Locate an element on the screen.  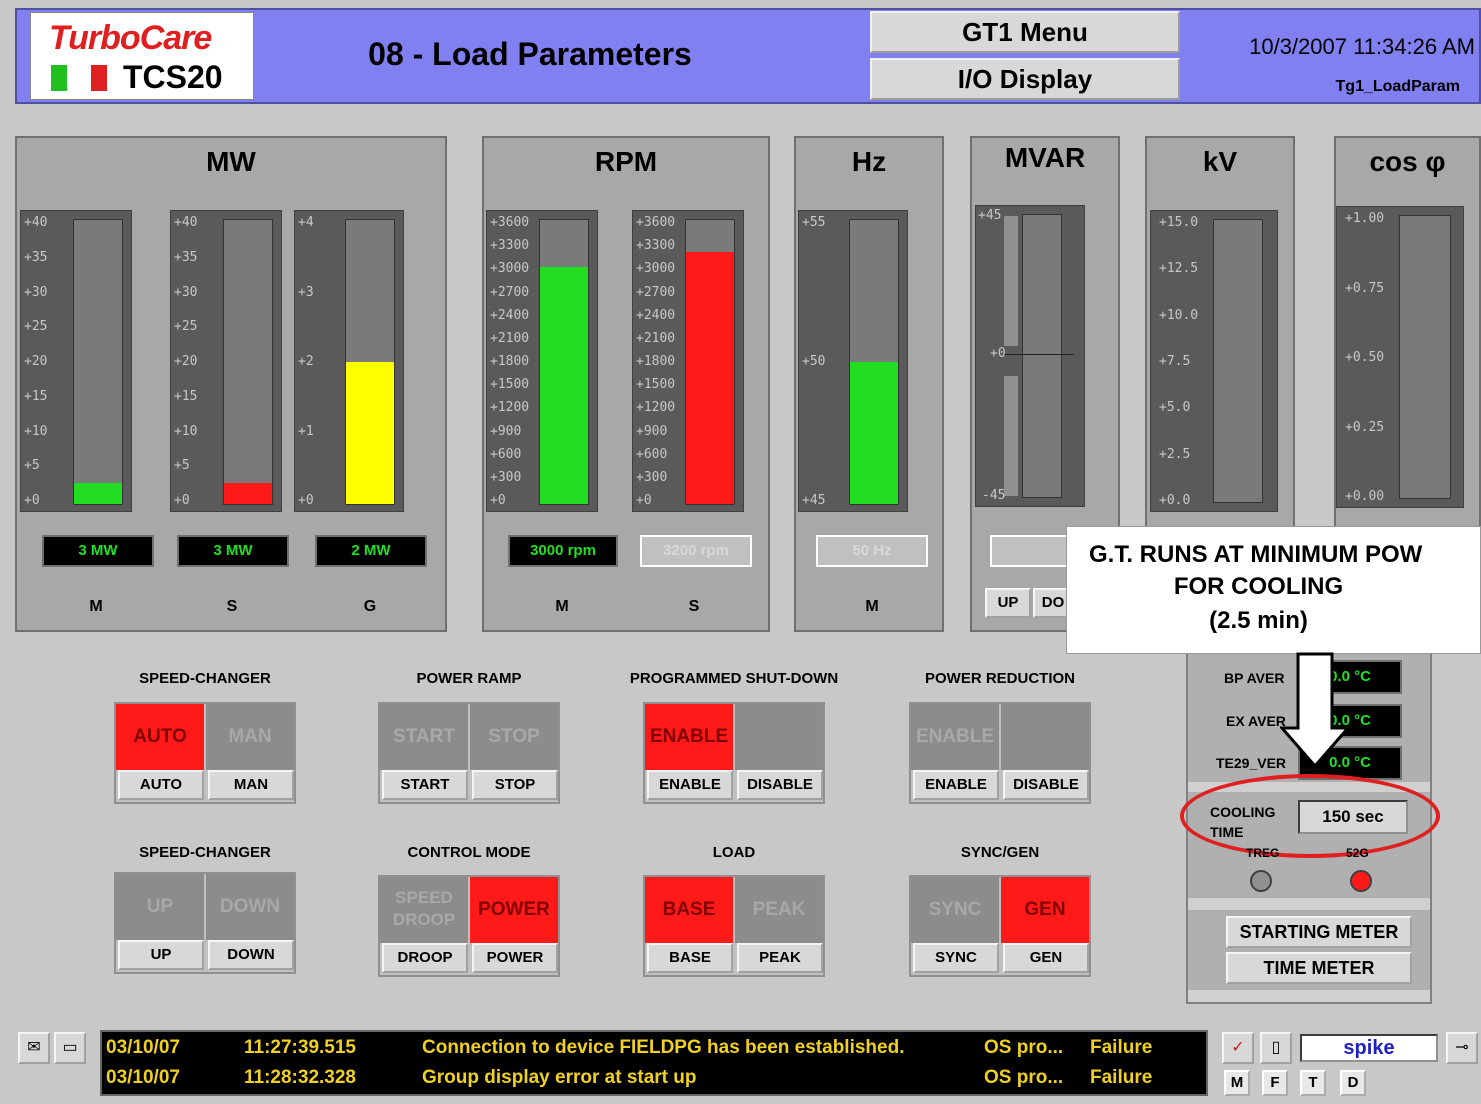
gauge-tick-label: +300 is located at coordinates (652, 477).